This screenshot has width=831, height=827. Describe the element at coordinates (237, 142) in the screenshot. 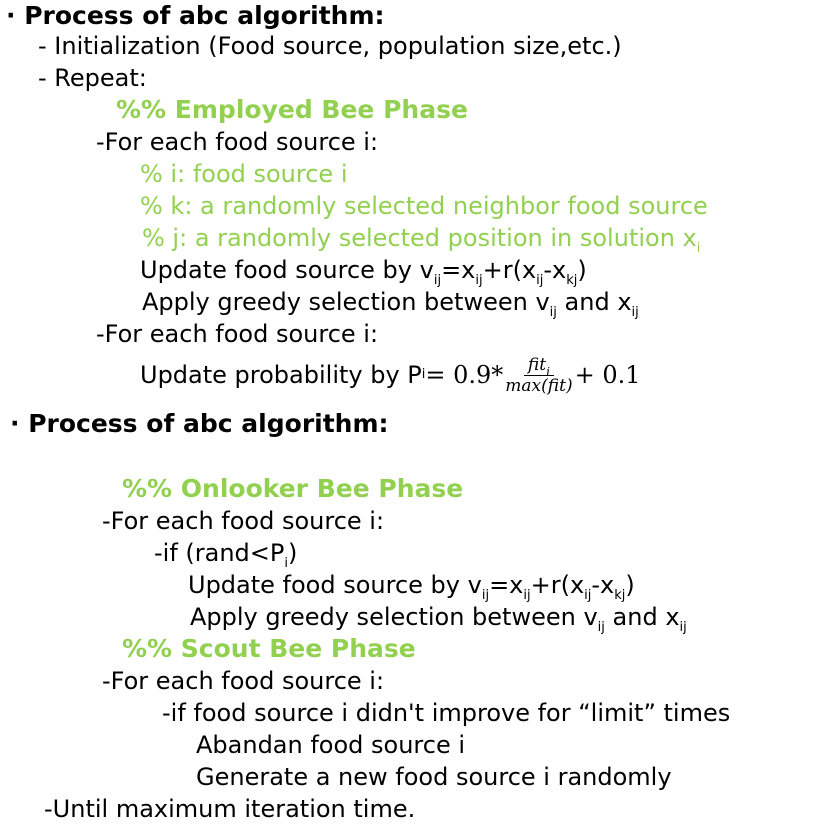

I see `for-each-line-1: -For each food source i:` at that location.